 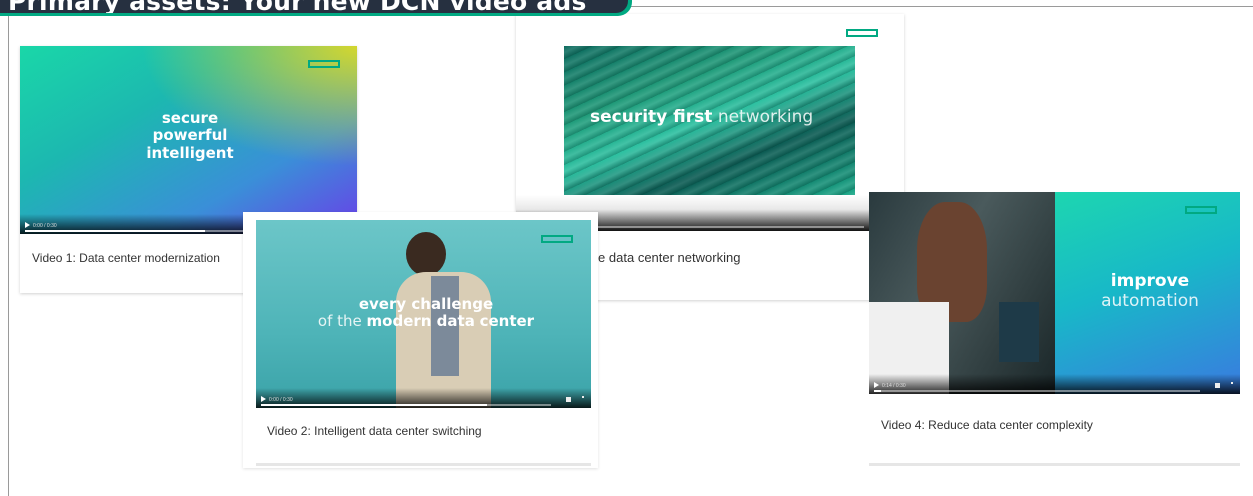 What do you see at coordinates (426, 304) in the screenshot?
I see `overlay-line: every challenge` at bounding box center [426, 304].